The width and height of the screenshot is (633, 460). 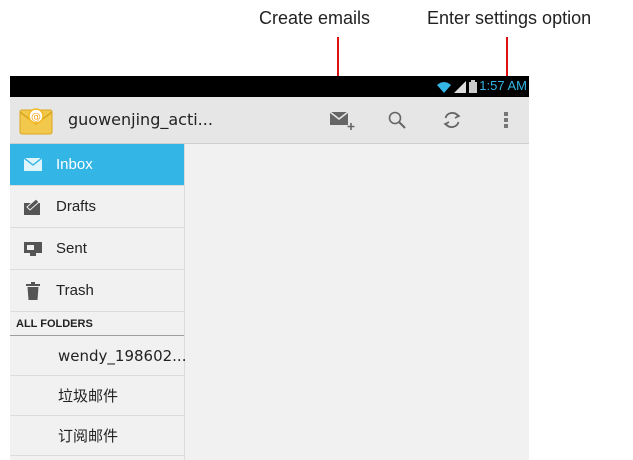 What do you see at coordinates (97, 324) in the screenshot?
I see `all-folders-header: ALL FOLDERS` at bounding box center [97, 324].